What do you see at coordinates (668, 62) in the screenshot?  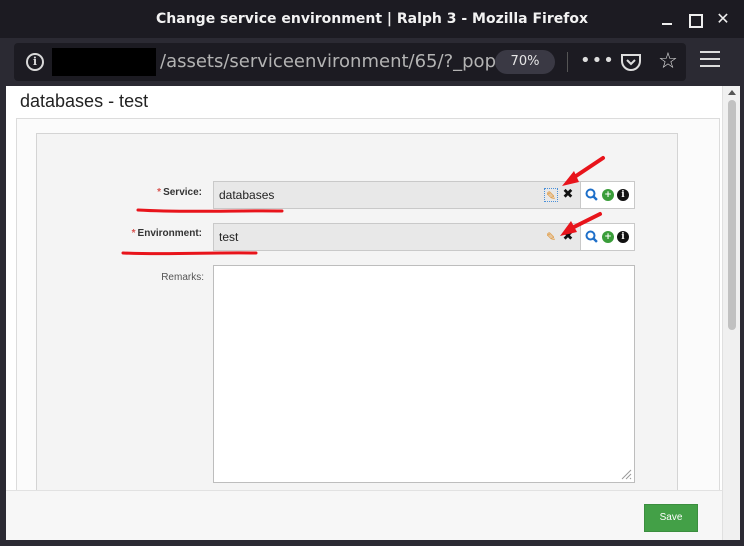 I see `bookmark-star-icon: ☆` at bounding box center [668, 62].